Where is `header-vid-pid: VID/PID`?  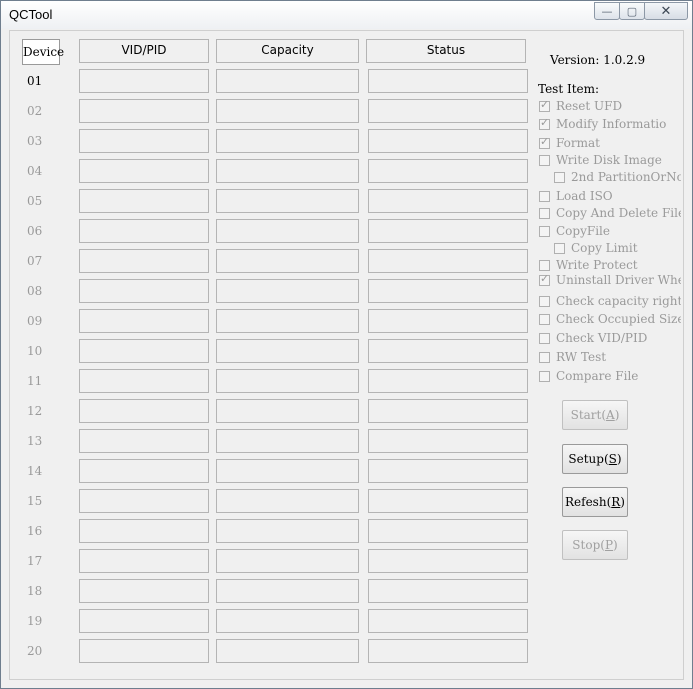 header-vid-pid: VID/PID is located at coordinates (144, 51).